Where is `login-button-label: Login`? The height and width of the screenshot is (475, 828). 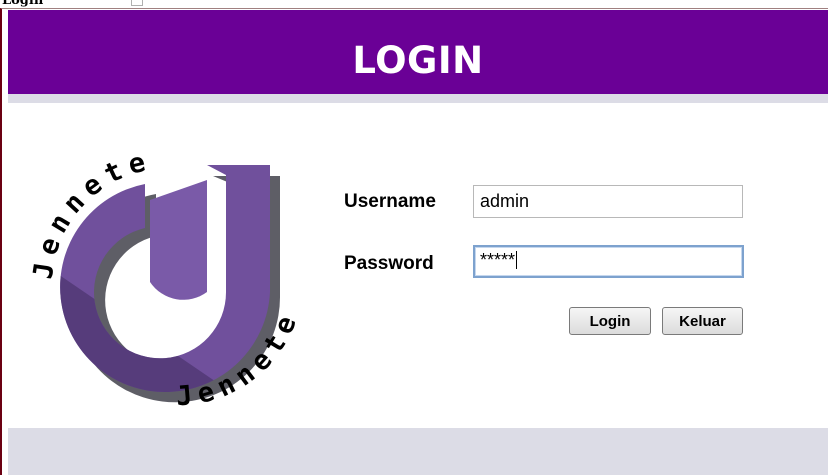 login-button-label: Login is located at coordinates (610, 321).